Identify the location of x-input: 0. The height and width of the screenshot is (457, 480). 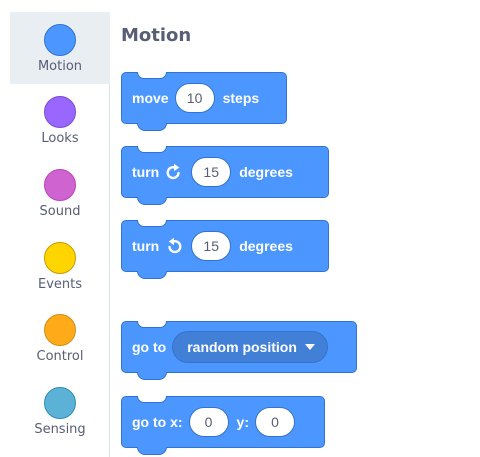
(208, 422).